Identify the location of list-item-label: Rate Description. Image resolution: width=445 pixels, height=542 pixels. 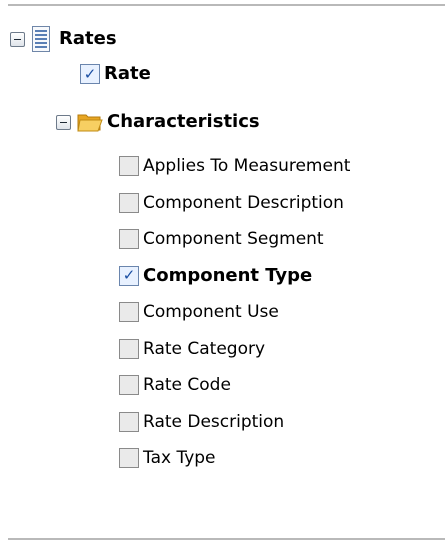
(214, 421).